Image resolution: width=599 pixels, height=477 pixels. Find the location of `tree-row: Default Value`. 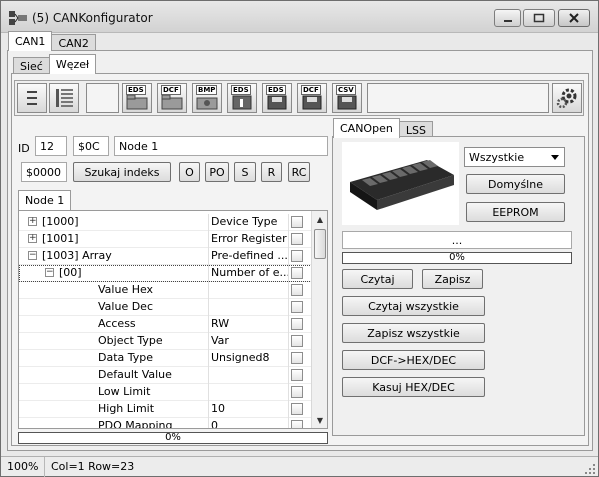

tree-row: Default Value is located at coordinates (165, 375).